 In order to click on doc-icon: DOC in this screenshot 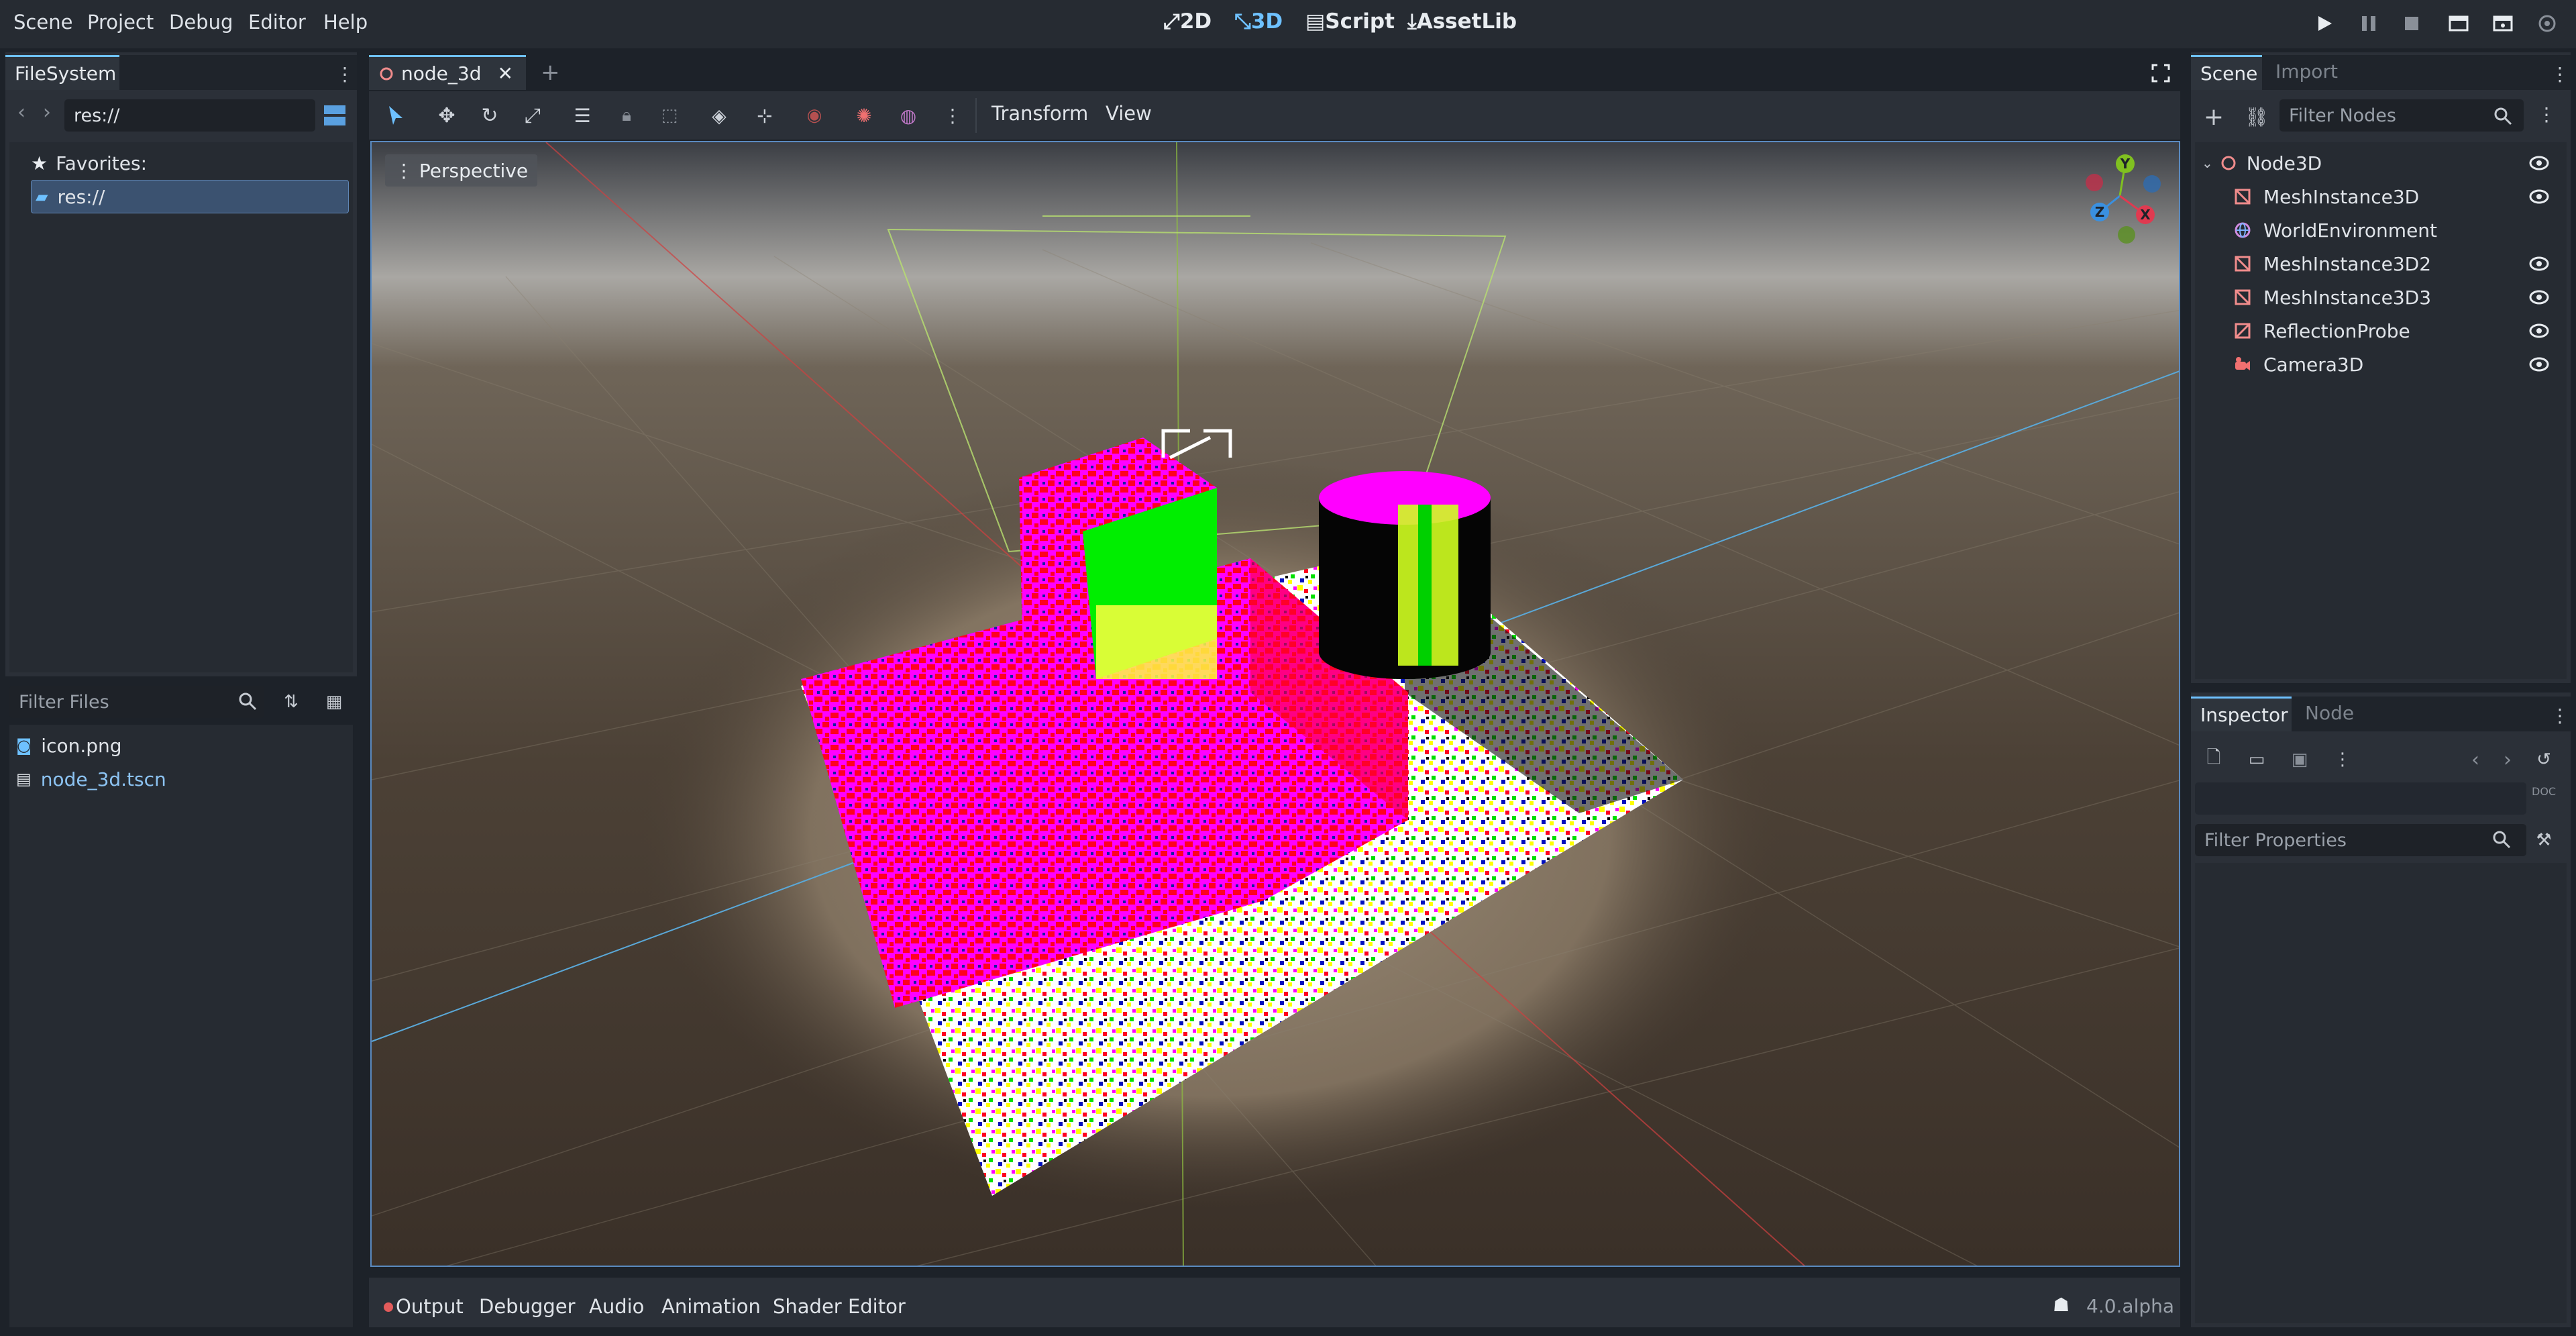, I will do `click(2544, 791)`.